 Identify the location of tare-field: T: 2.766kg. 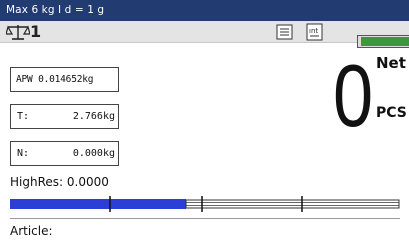
(64, 116).